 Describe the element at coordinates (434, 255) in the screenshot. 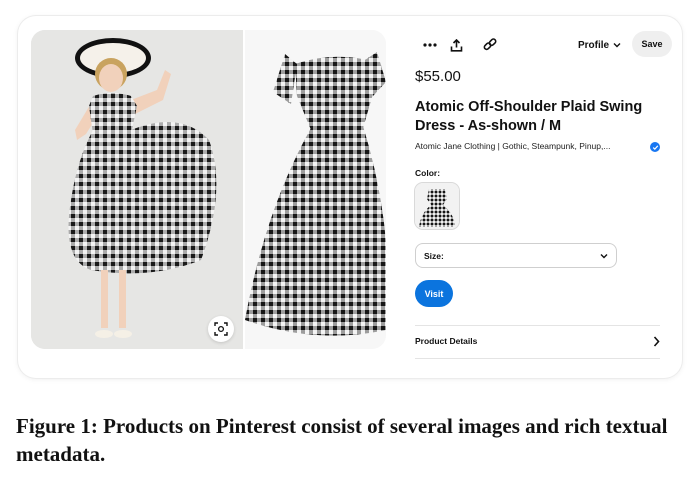

I see `size-label: Size:` at that location.